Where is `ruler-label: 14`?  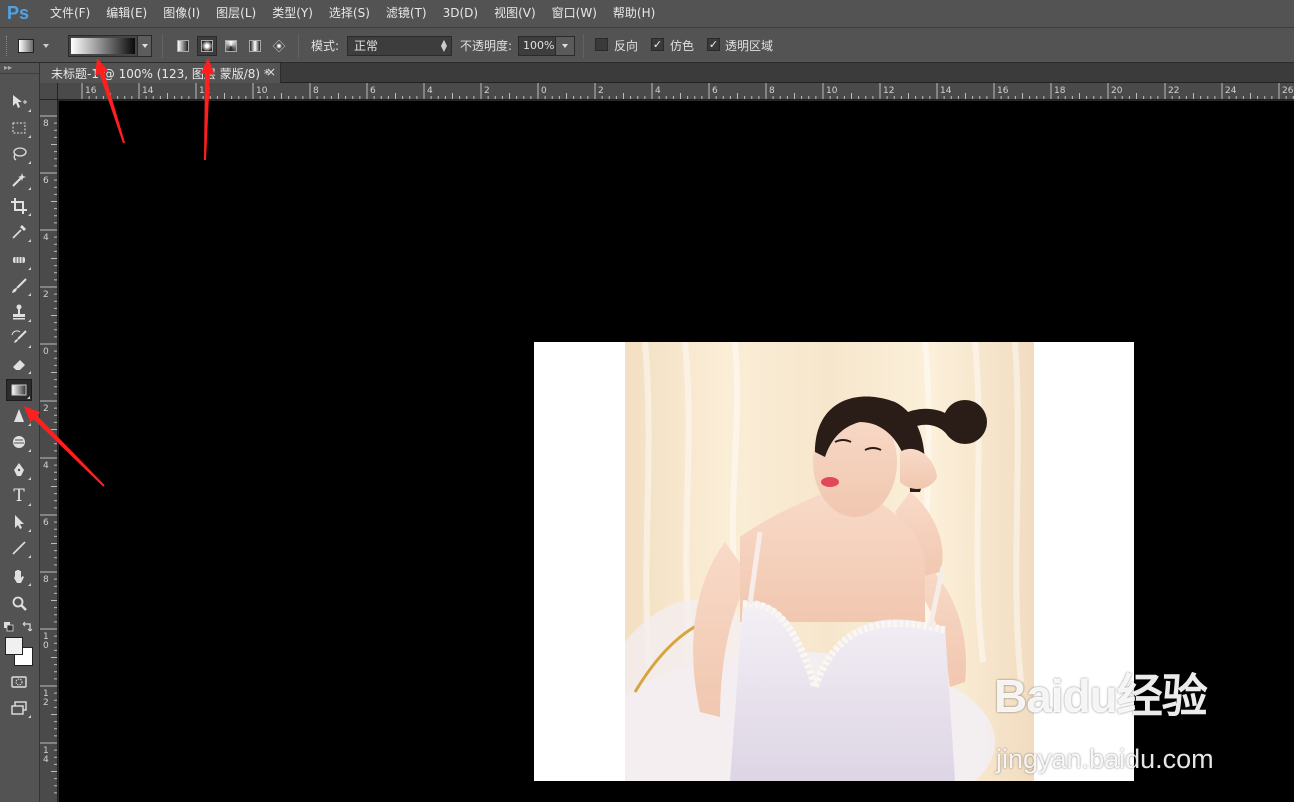 ruler-label: 14 is located at coordinates (148, 91).